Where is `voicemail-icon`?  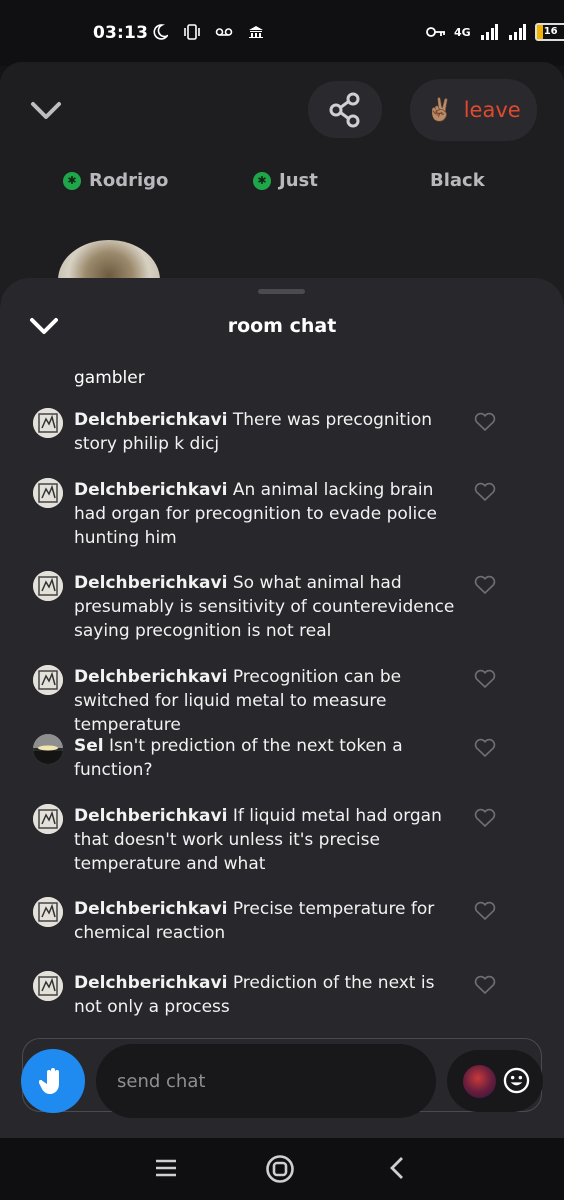
voicemail-icon is located at coordinates (224, 32).